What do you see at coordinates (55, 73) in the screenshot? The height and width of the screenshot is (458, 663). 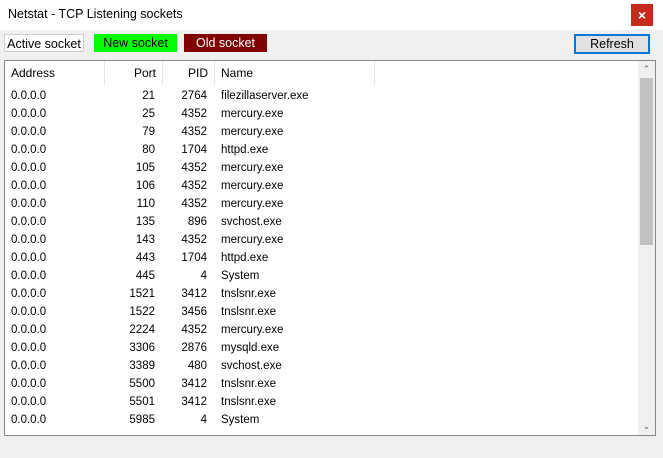 I see `column-header-address: Address` at bounding box center [55, 73].